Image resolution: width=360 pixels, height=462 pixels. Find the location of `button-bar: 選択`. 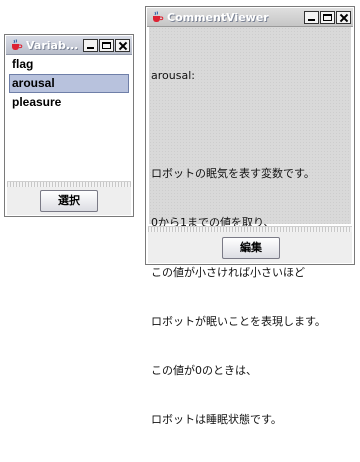

button-bar: 選択 is located at coordinates (69, 201).